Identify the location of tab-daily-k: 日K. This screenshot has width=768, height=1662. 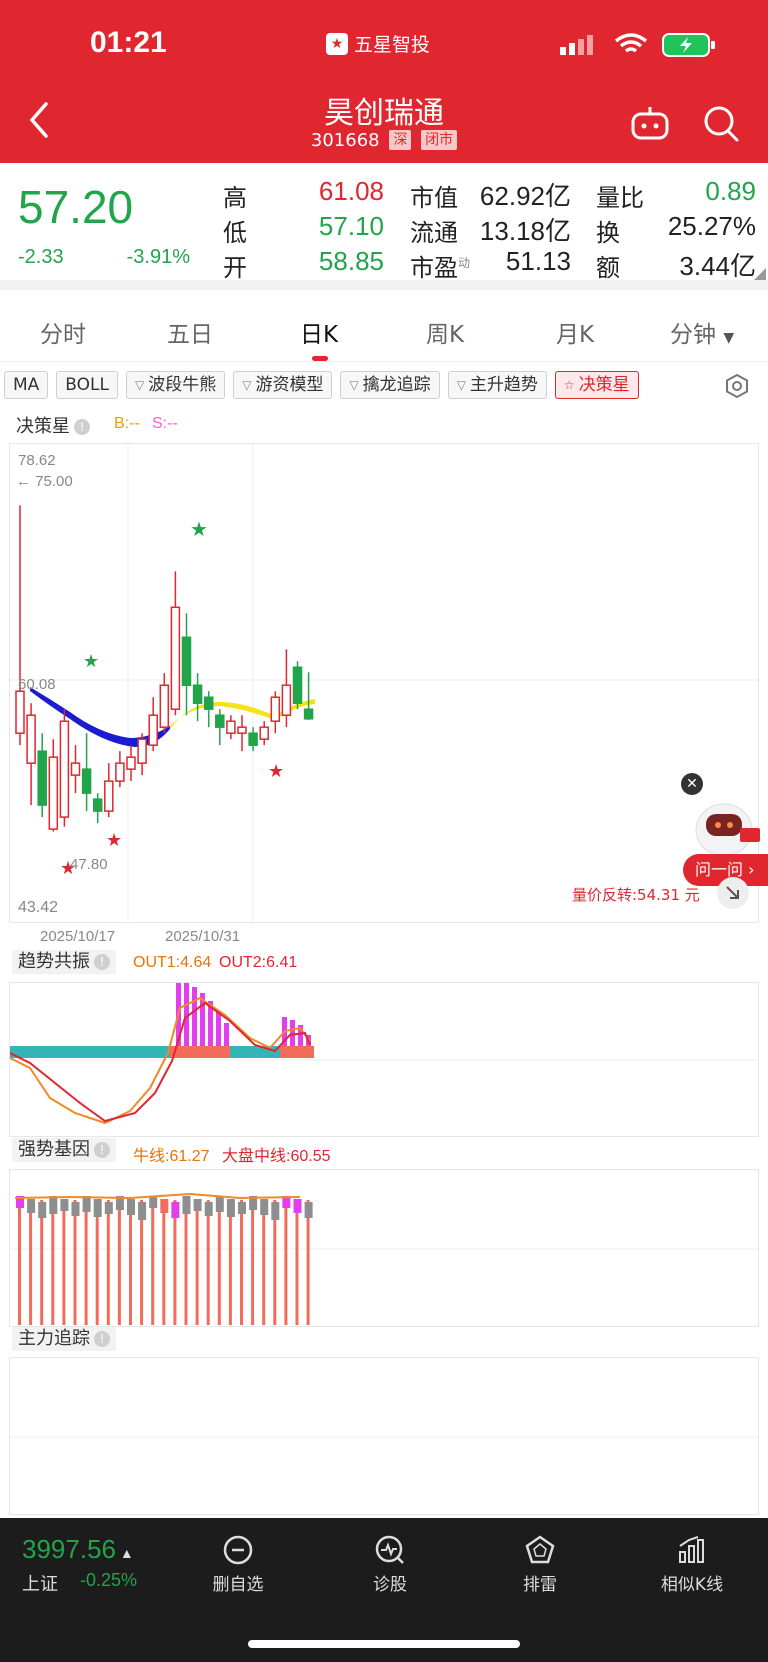
(319, 332).